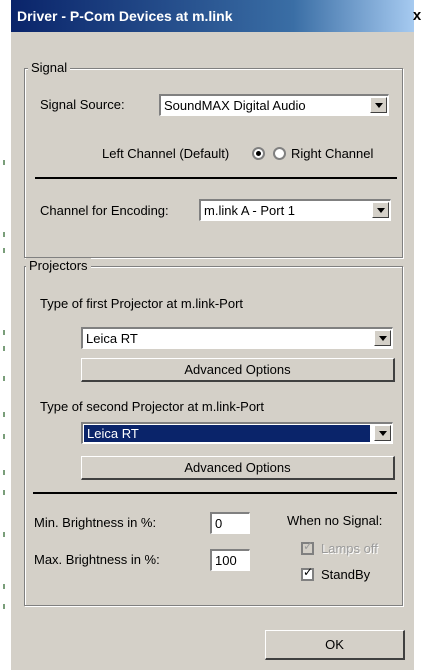 This screenshot has width=425, height=670. Describe the element at coordinates (230, 560) in the screenshot. I see `max-brightness-input: 100` at that location.